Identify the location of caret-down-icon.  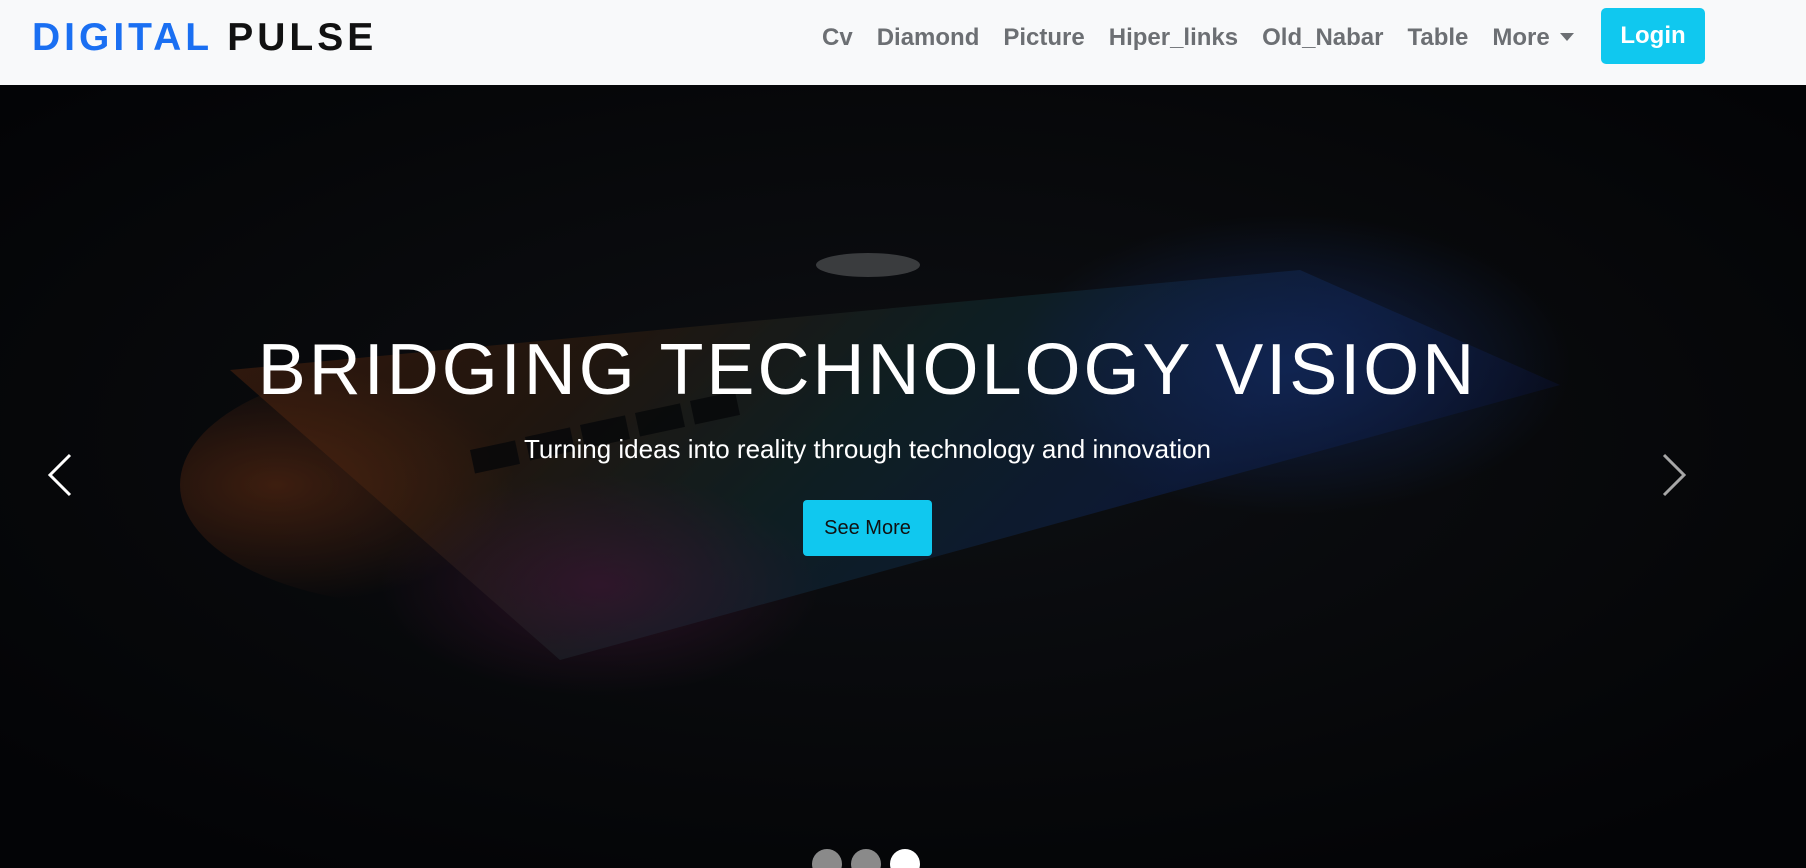
(1566, 36).